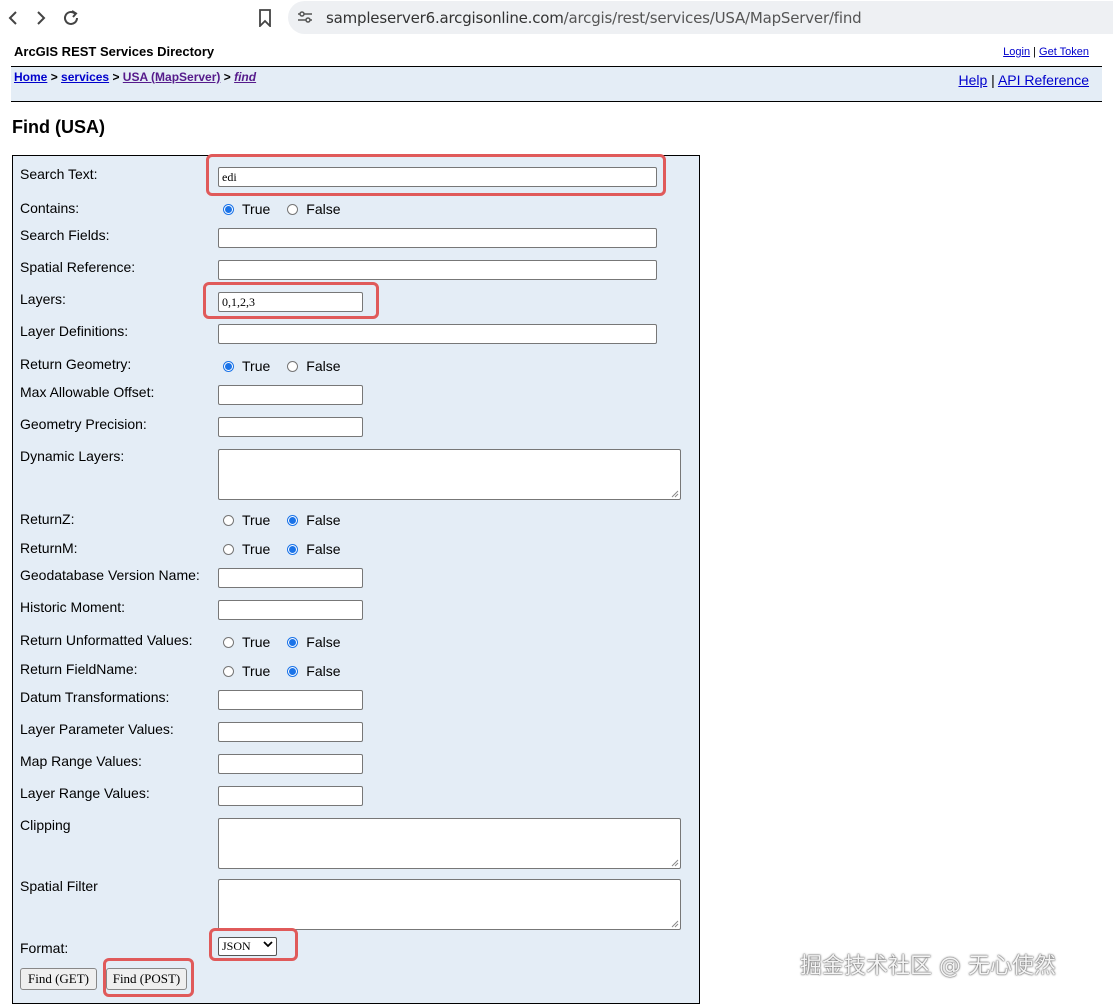 The image size is (1113, 1004). What do you see at coordinates (290, 700) in the screenshot?
I see `datum-transformations-input` at bounding box center [290, 700].